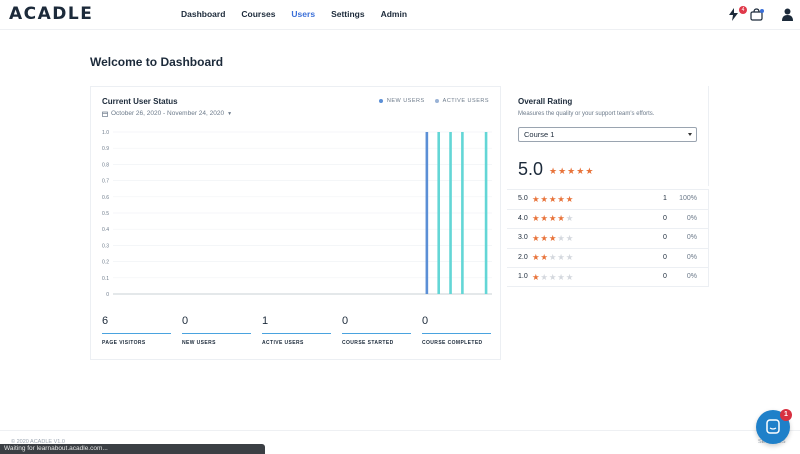 The height and width of the screenshot is (454, 800). I want to click on chart-legend: NEW USERS ACTIVE USERS, so click(433, 101).